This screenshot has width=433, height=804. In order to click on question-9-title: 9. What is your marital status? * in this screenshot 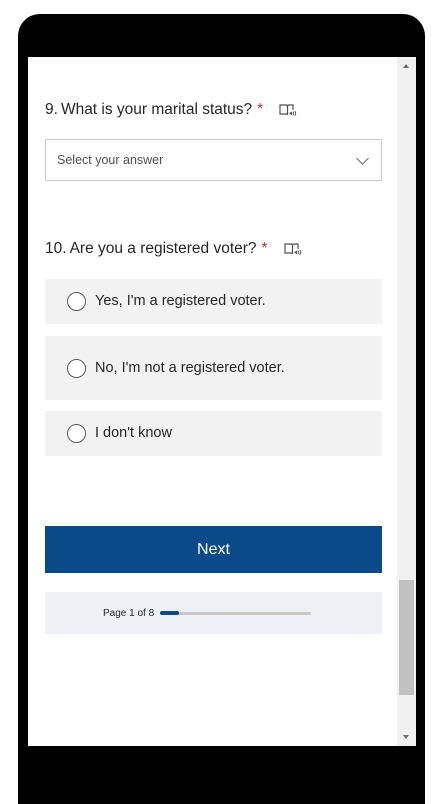, I will do `click(171, 110)`.